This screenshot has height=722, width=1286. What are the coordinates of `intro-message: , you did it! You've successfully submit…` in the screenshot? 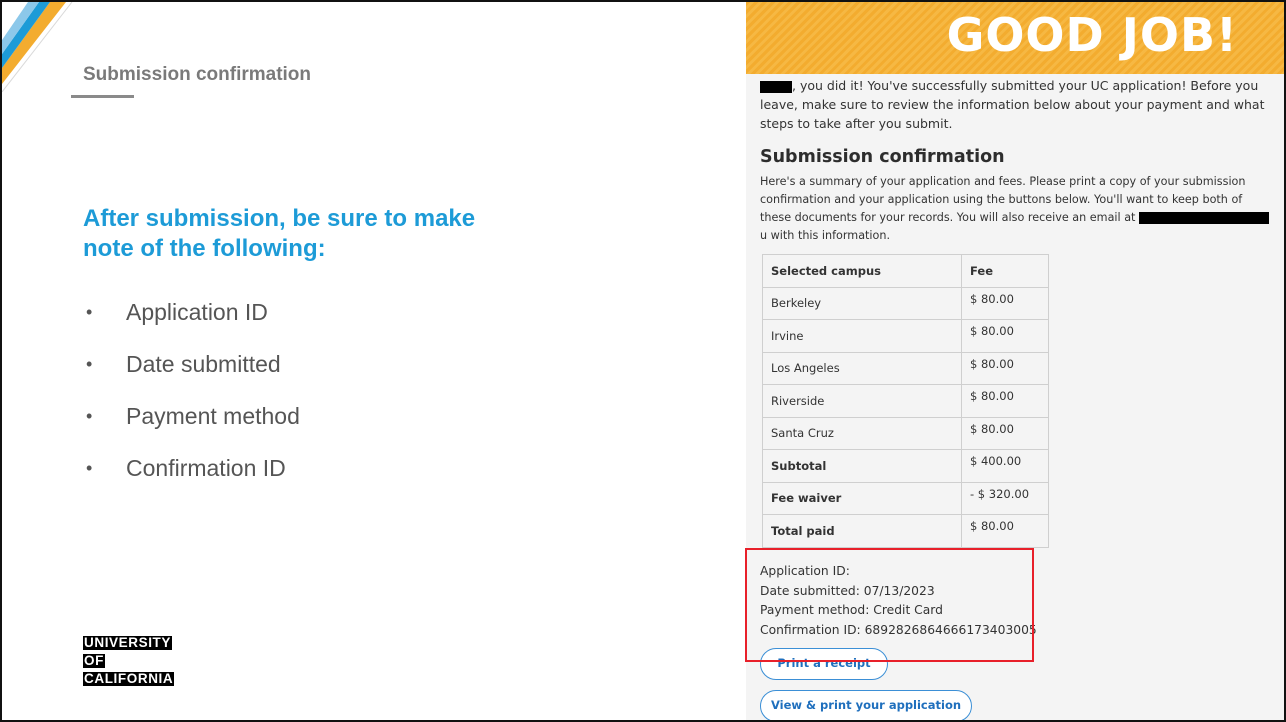 It's located at (1012, 104).